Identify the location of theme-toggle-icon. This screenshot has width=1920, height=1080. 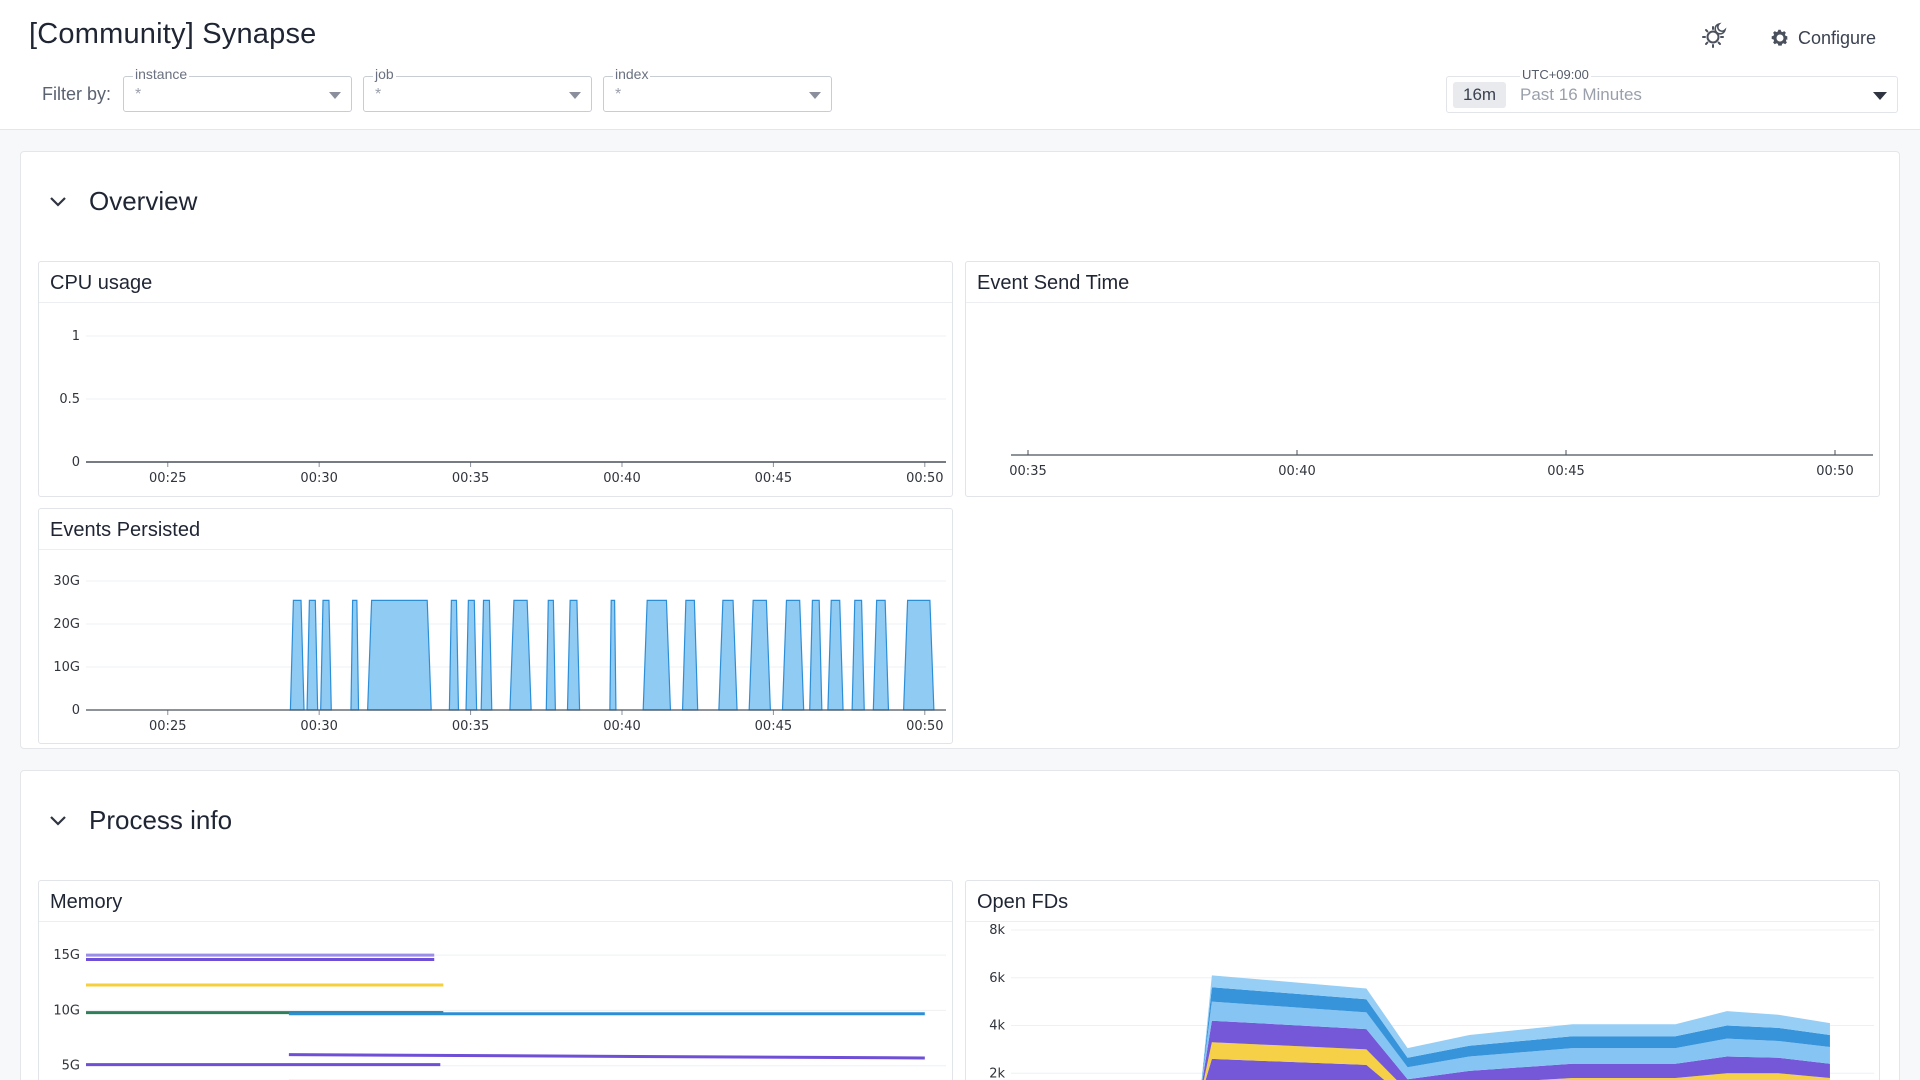
(1714, 35).